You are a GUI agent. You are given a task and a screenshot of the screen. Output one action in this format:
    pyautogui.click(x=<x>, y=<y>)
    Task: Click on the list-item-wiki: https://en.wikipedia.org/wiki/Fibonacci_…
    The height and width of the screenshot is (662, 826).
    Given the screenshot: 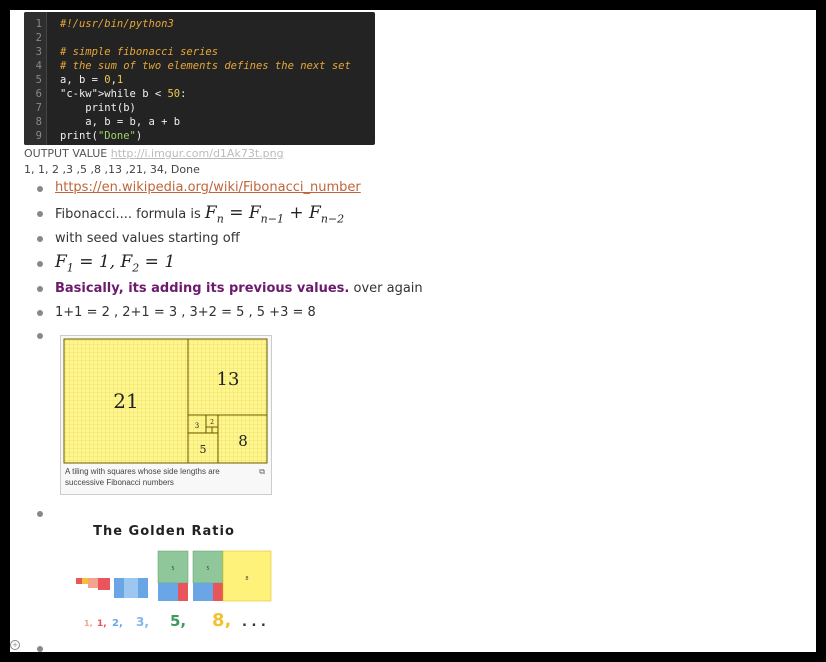 What is the action you would take?
    pyautogui.click(x=208, y=187)
    